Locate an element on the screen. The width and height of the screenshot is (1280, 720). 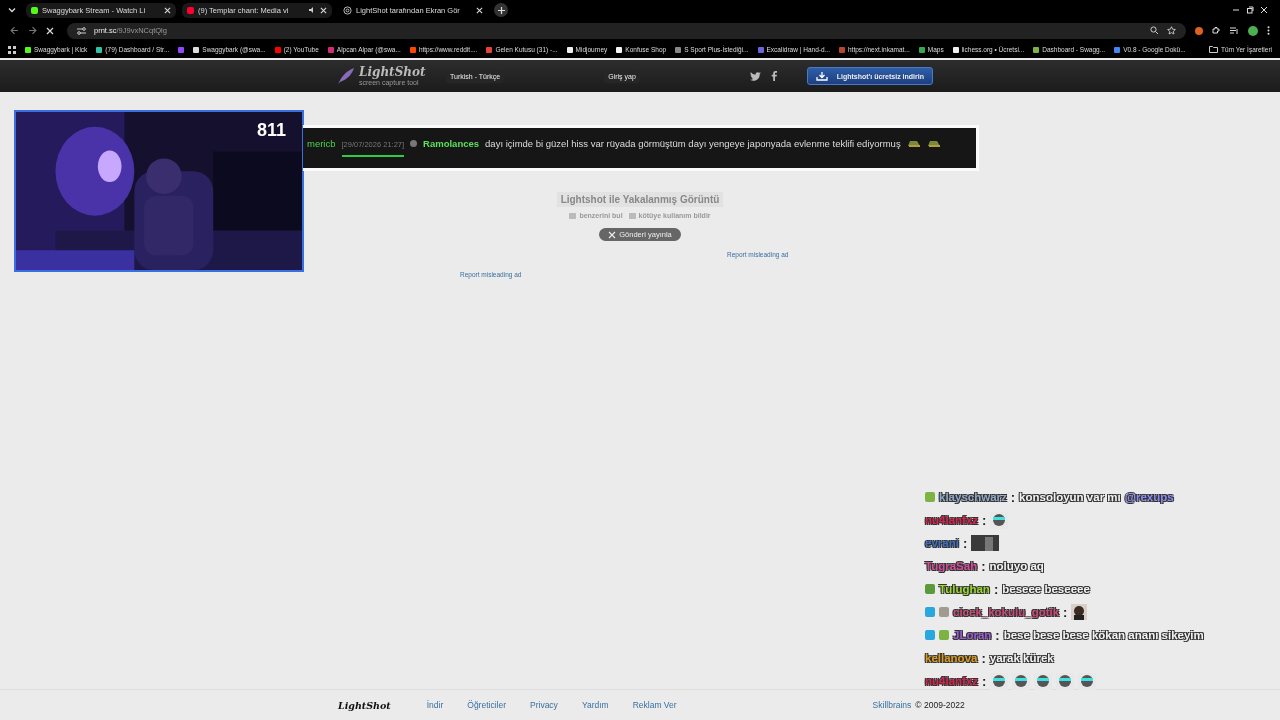
stop-icon is located at coordinates (50, 30).